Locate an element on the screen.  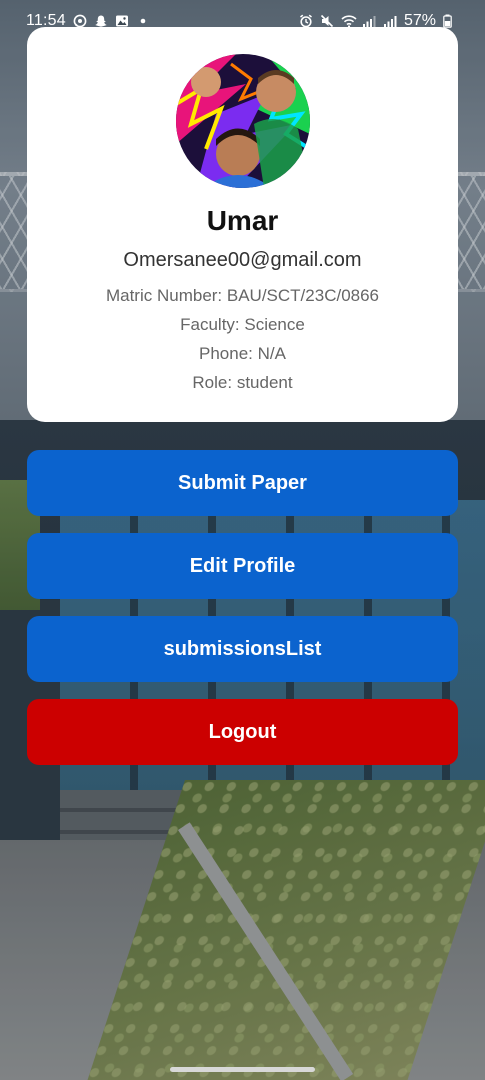
status-bar: 11:54 57% is located at coordinates (242, 21).